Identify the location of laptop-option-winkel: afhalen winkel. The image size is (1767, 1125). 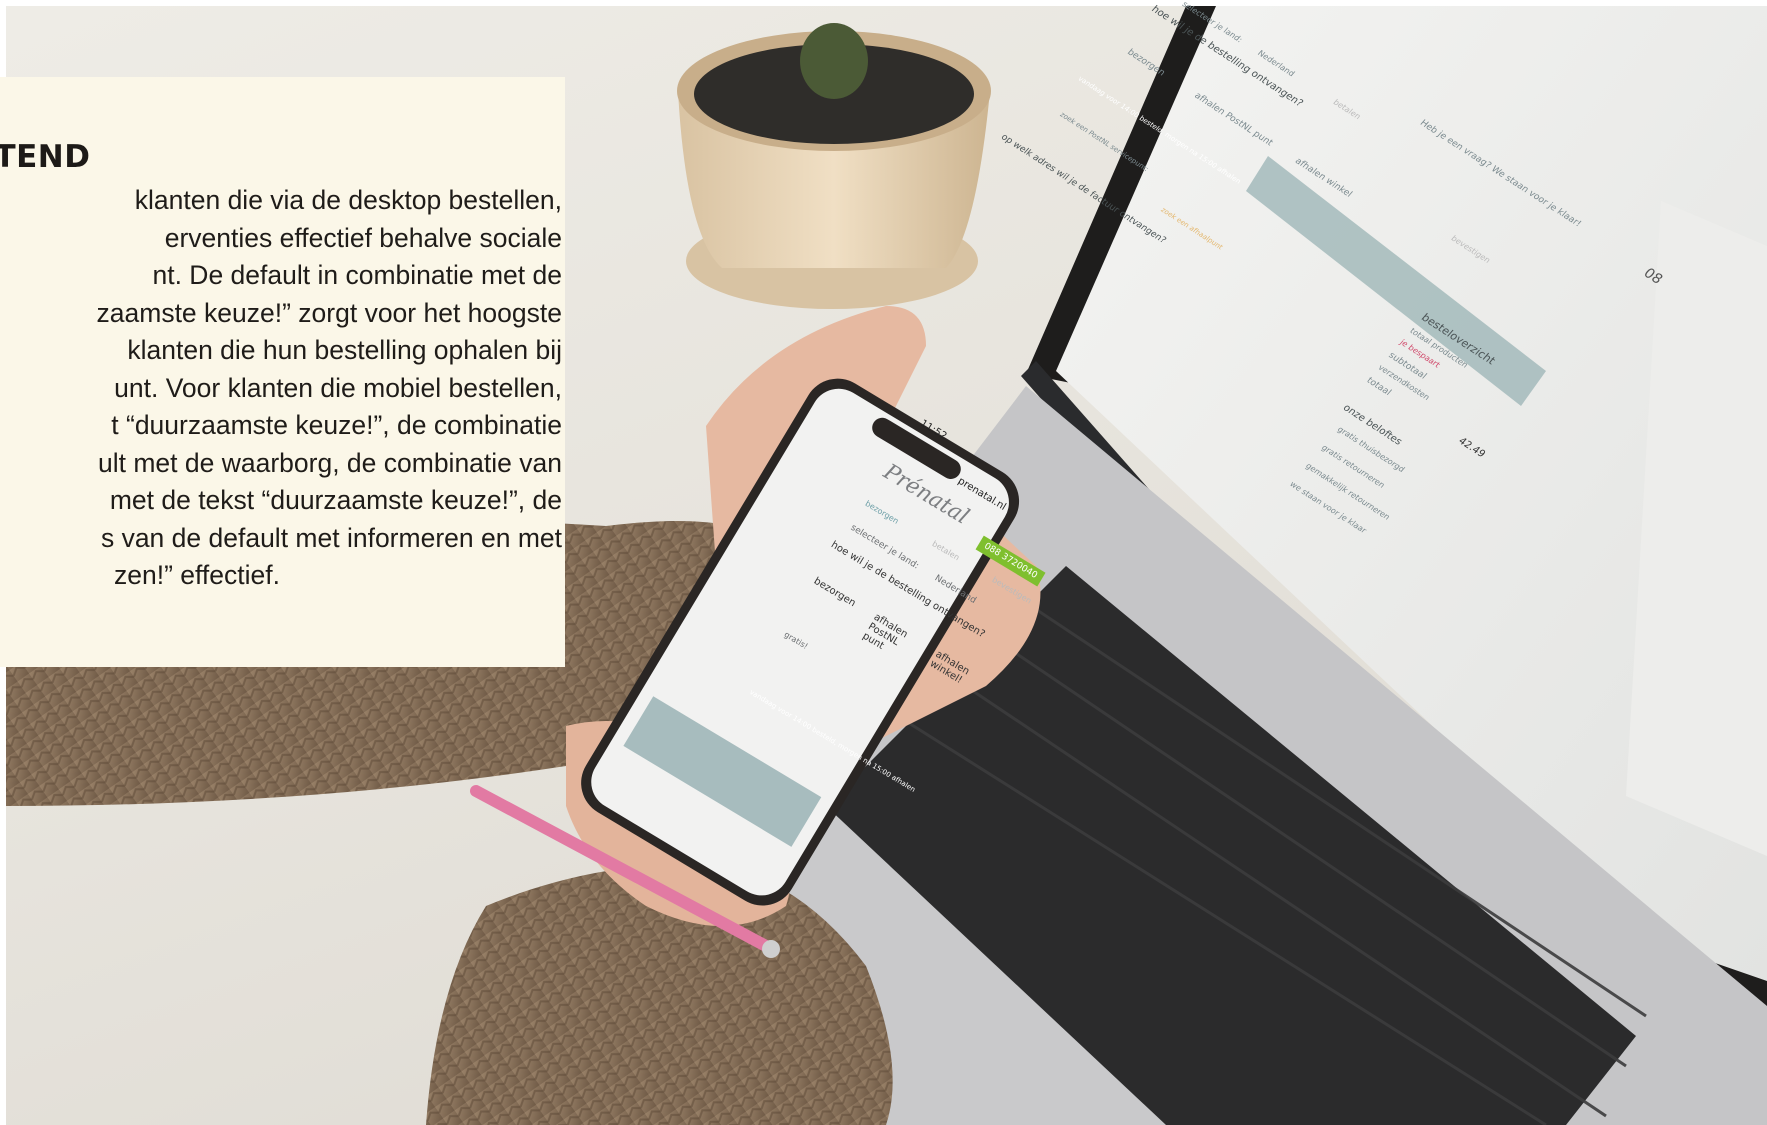
(1323, 178).